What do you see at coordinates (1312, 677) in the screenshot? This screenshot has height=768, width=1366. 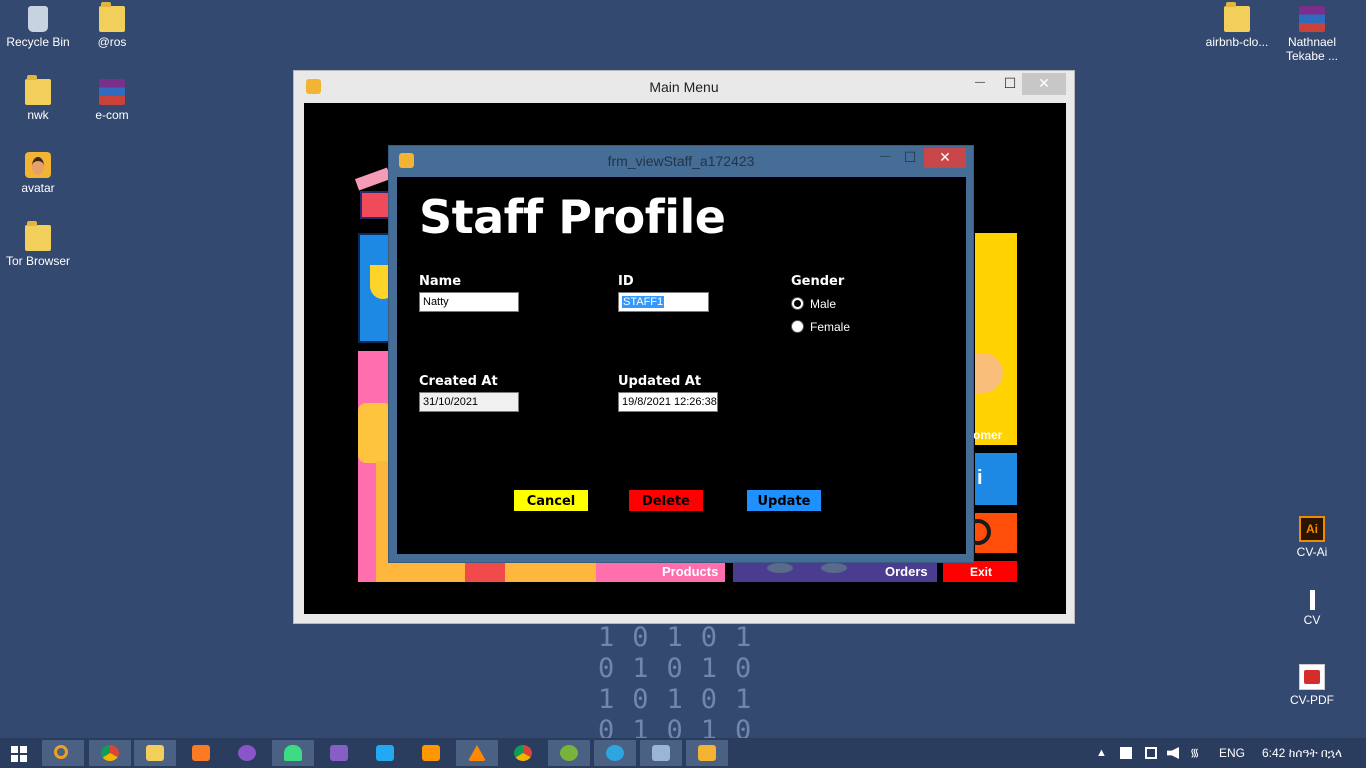 I see `pdf-file-icon` at bounding box center [1312, 677].